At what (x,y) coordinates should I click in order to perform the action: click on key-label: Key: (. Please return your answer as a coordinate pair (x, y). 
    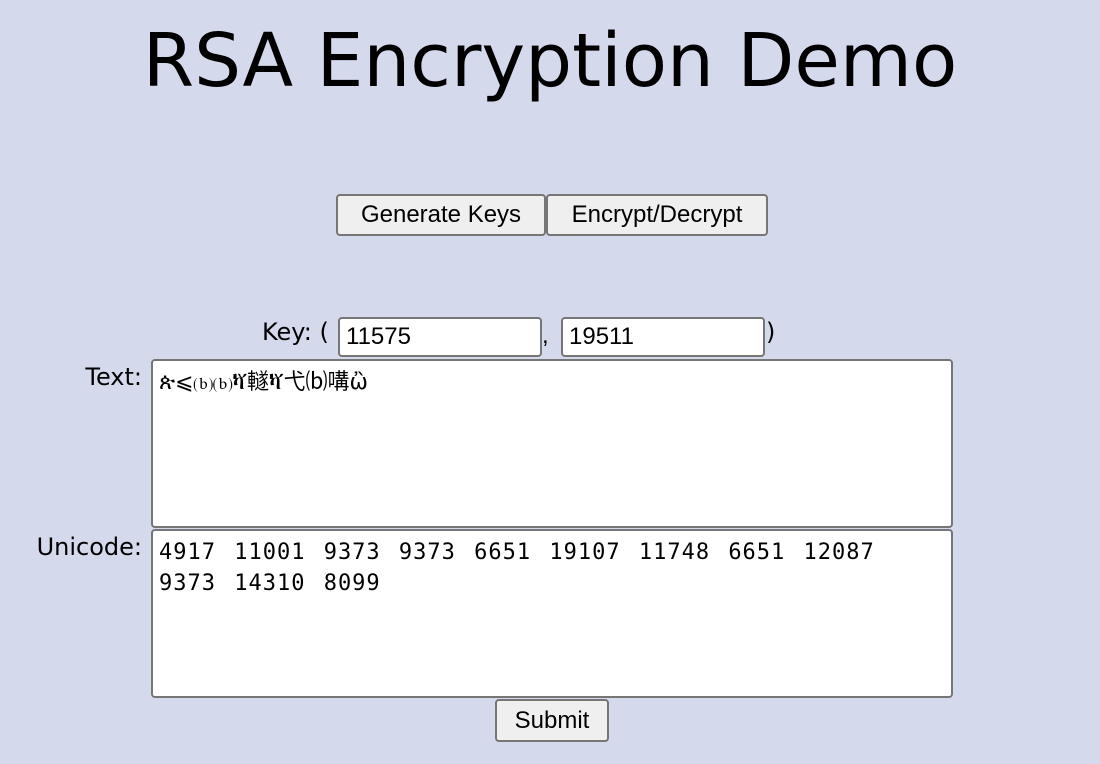
    Looking at the image, I should click on (295, 332).